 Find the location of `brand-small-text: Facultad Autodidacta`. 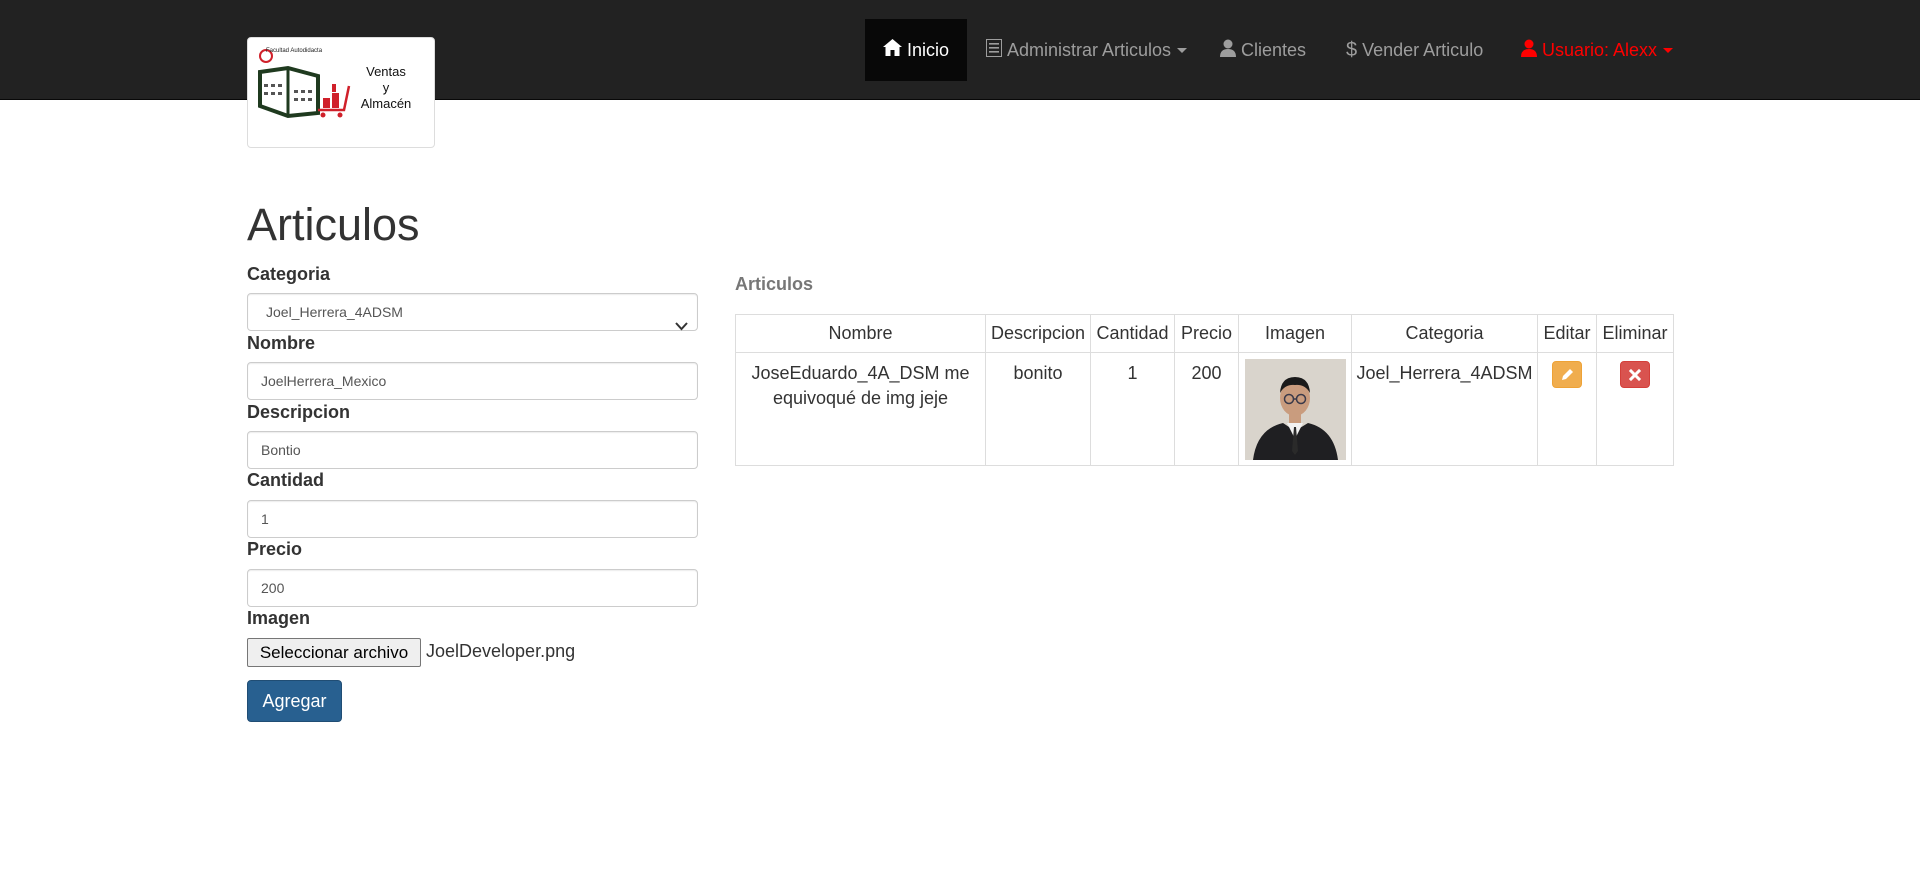

brand-small-text: Facultad Autodidacta is located at coordinates (294, 51).